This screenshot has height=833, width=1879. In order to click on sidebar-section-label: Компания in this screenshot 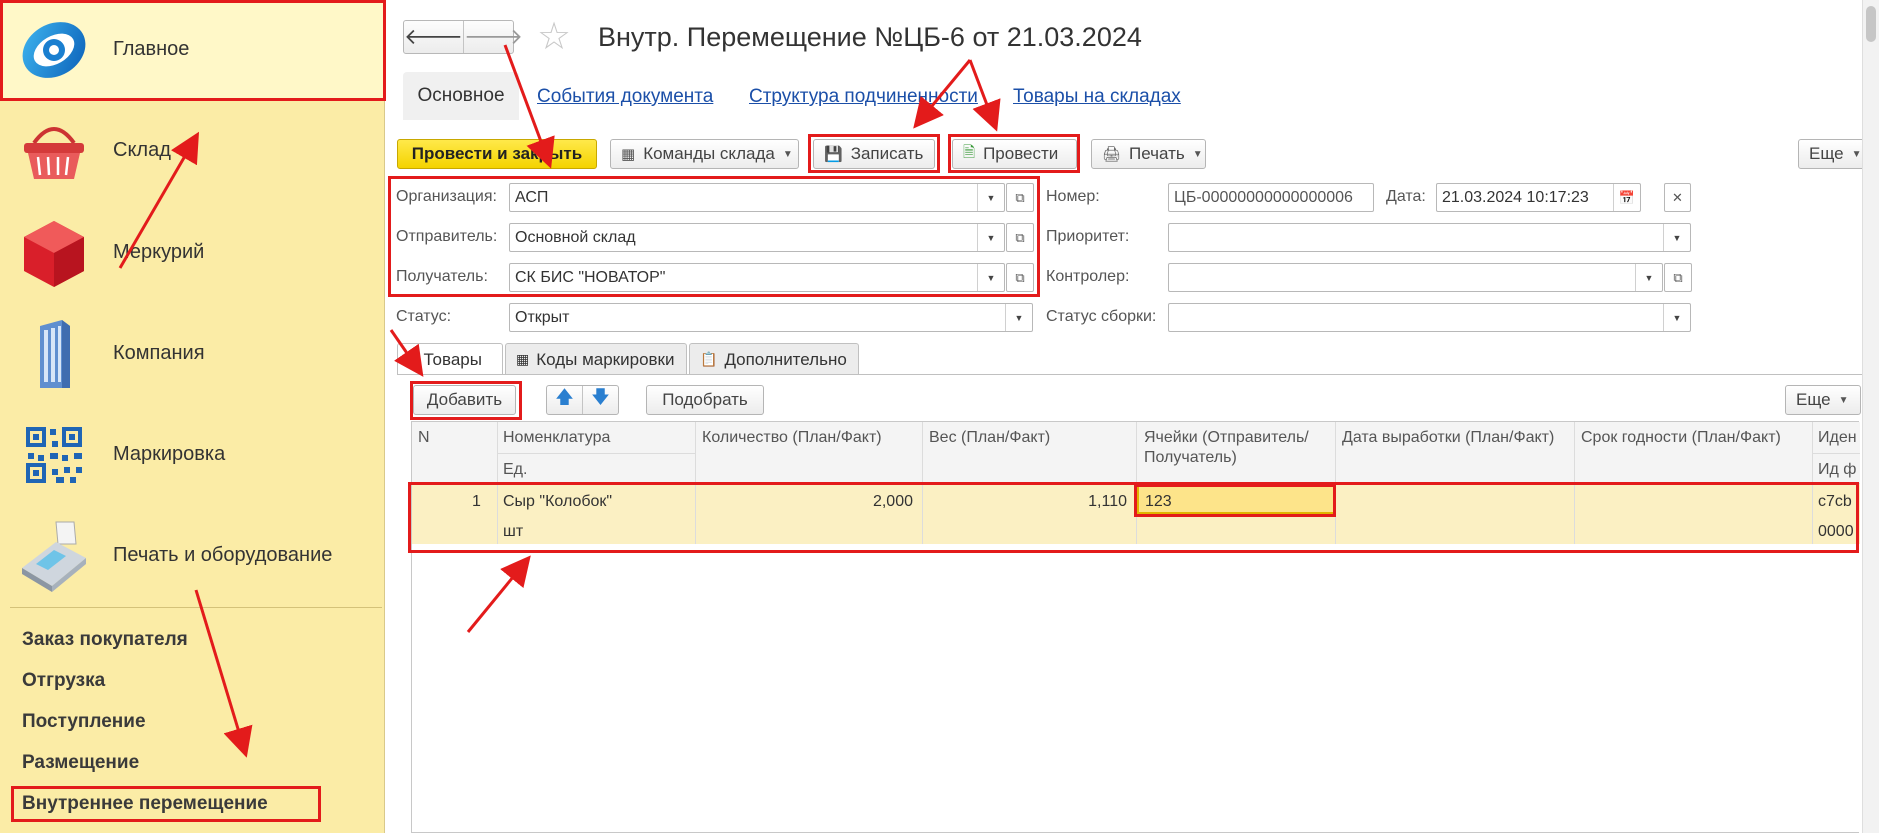, I will do `click(159, 353)`.